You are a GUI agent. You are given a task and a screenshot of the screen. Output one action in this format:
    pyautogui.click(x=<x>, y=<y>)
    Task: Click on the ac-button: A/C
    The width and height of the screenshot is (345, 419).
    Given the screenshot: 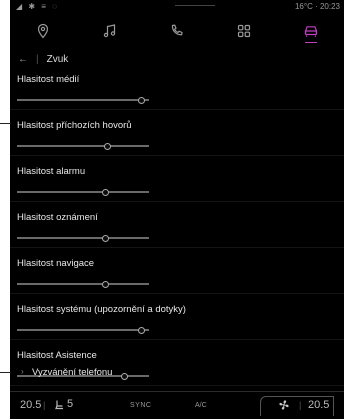 What is the action you would take?
    pyautogui.click(x=201, y=405)
    